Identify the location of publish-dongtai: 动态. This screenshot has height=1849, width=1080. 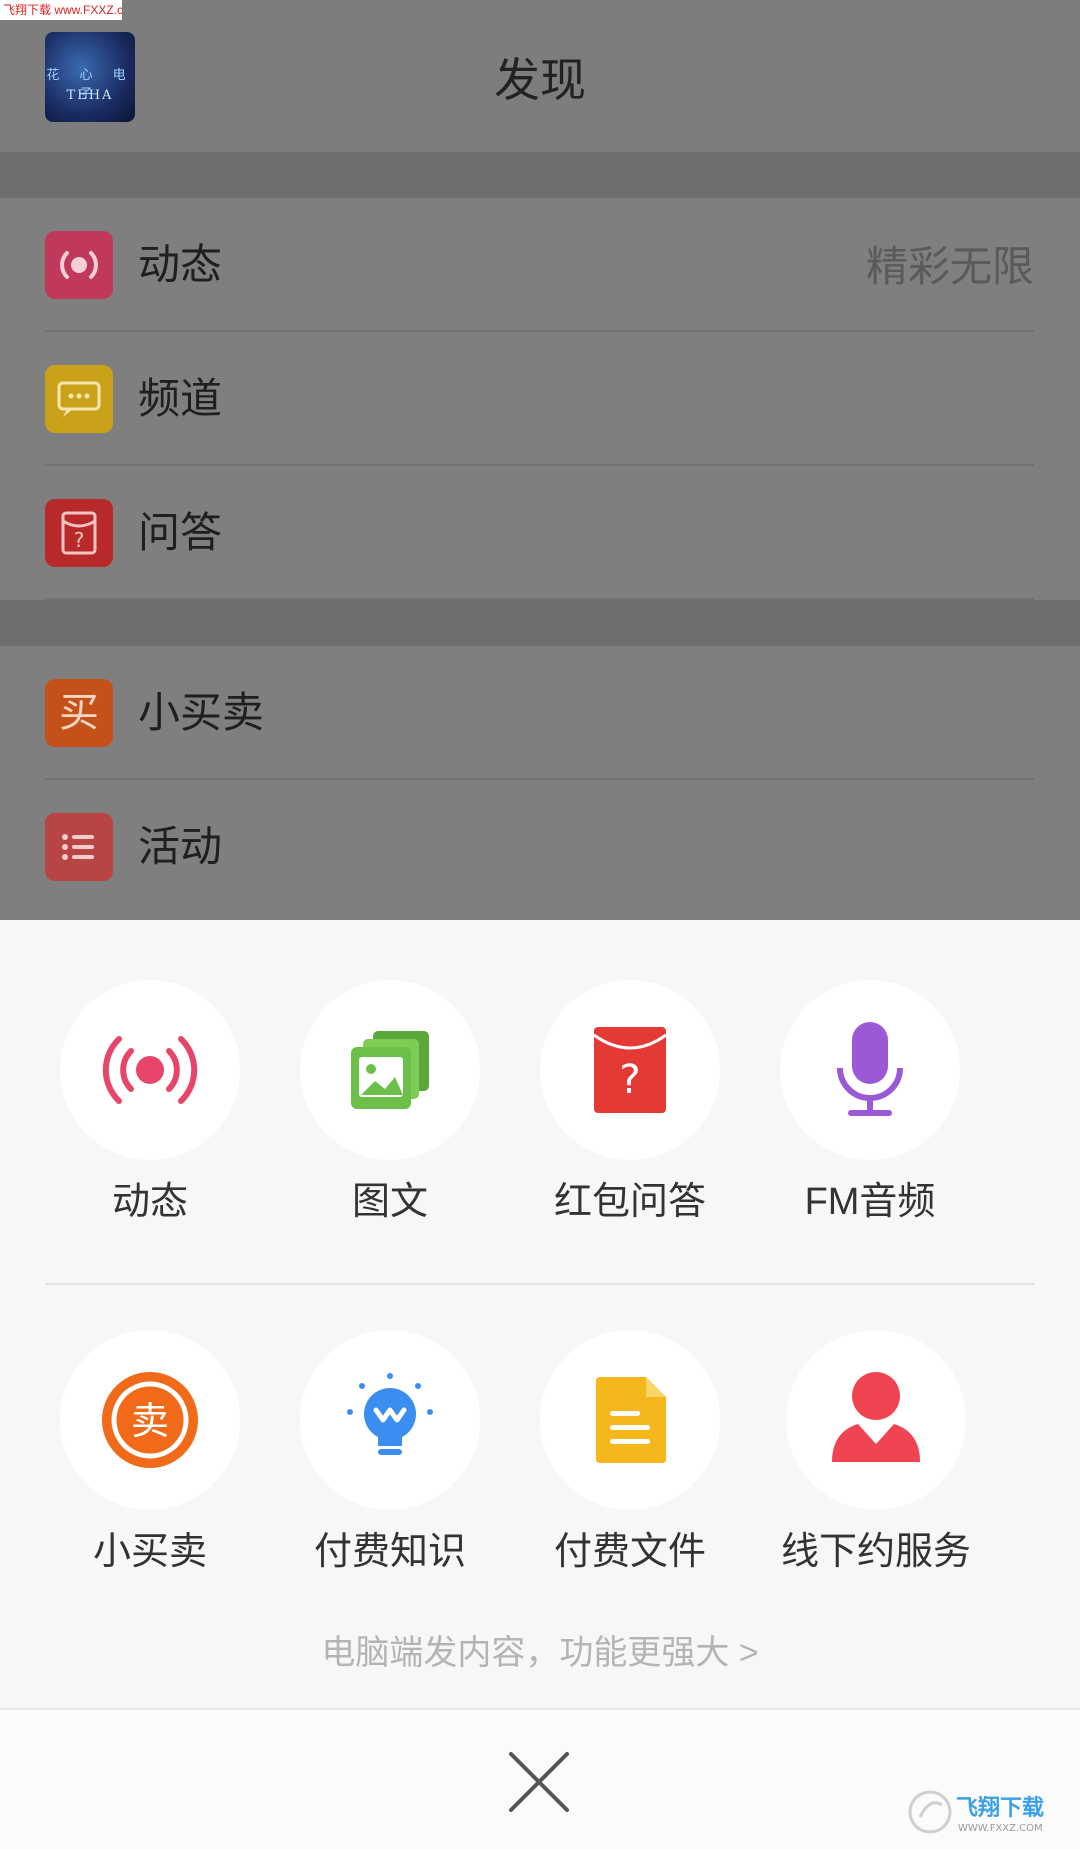
(150, 1103).